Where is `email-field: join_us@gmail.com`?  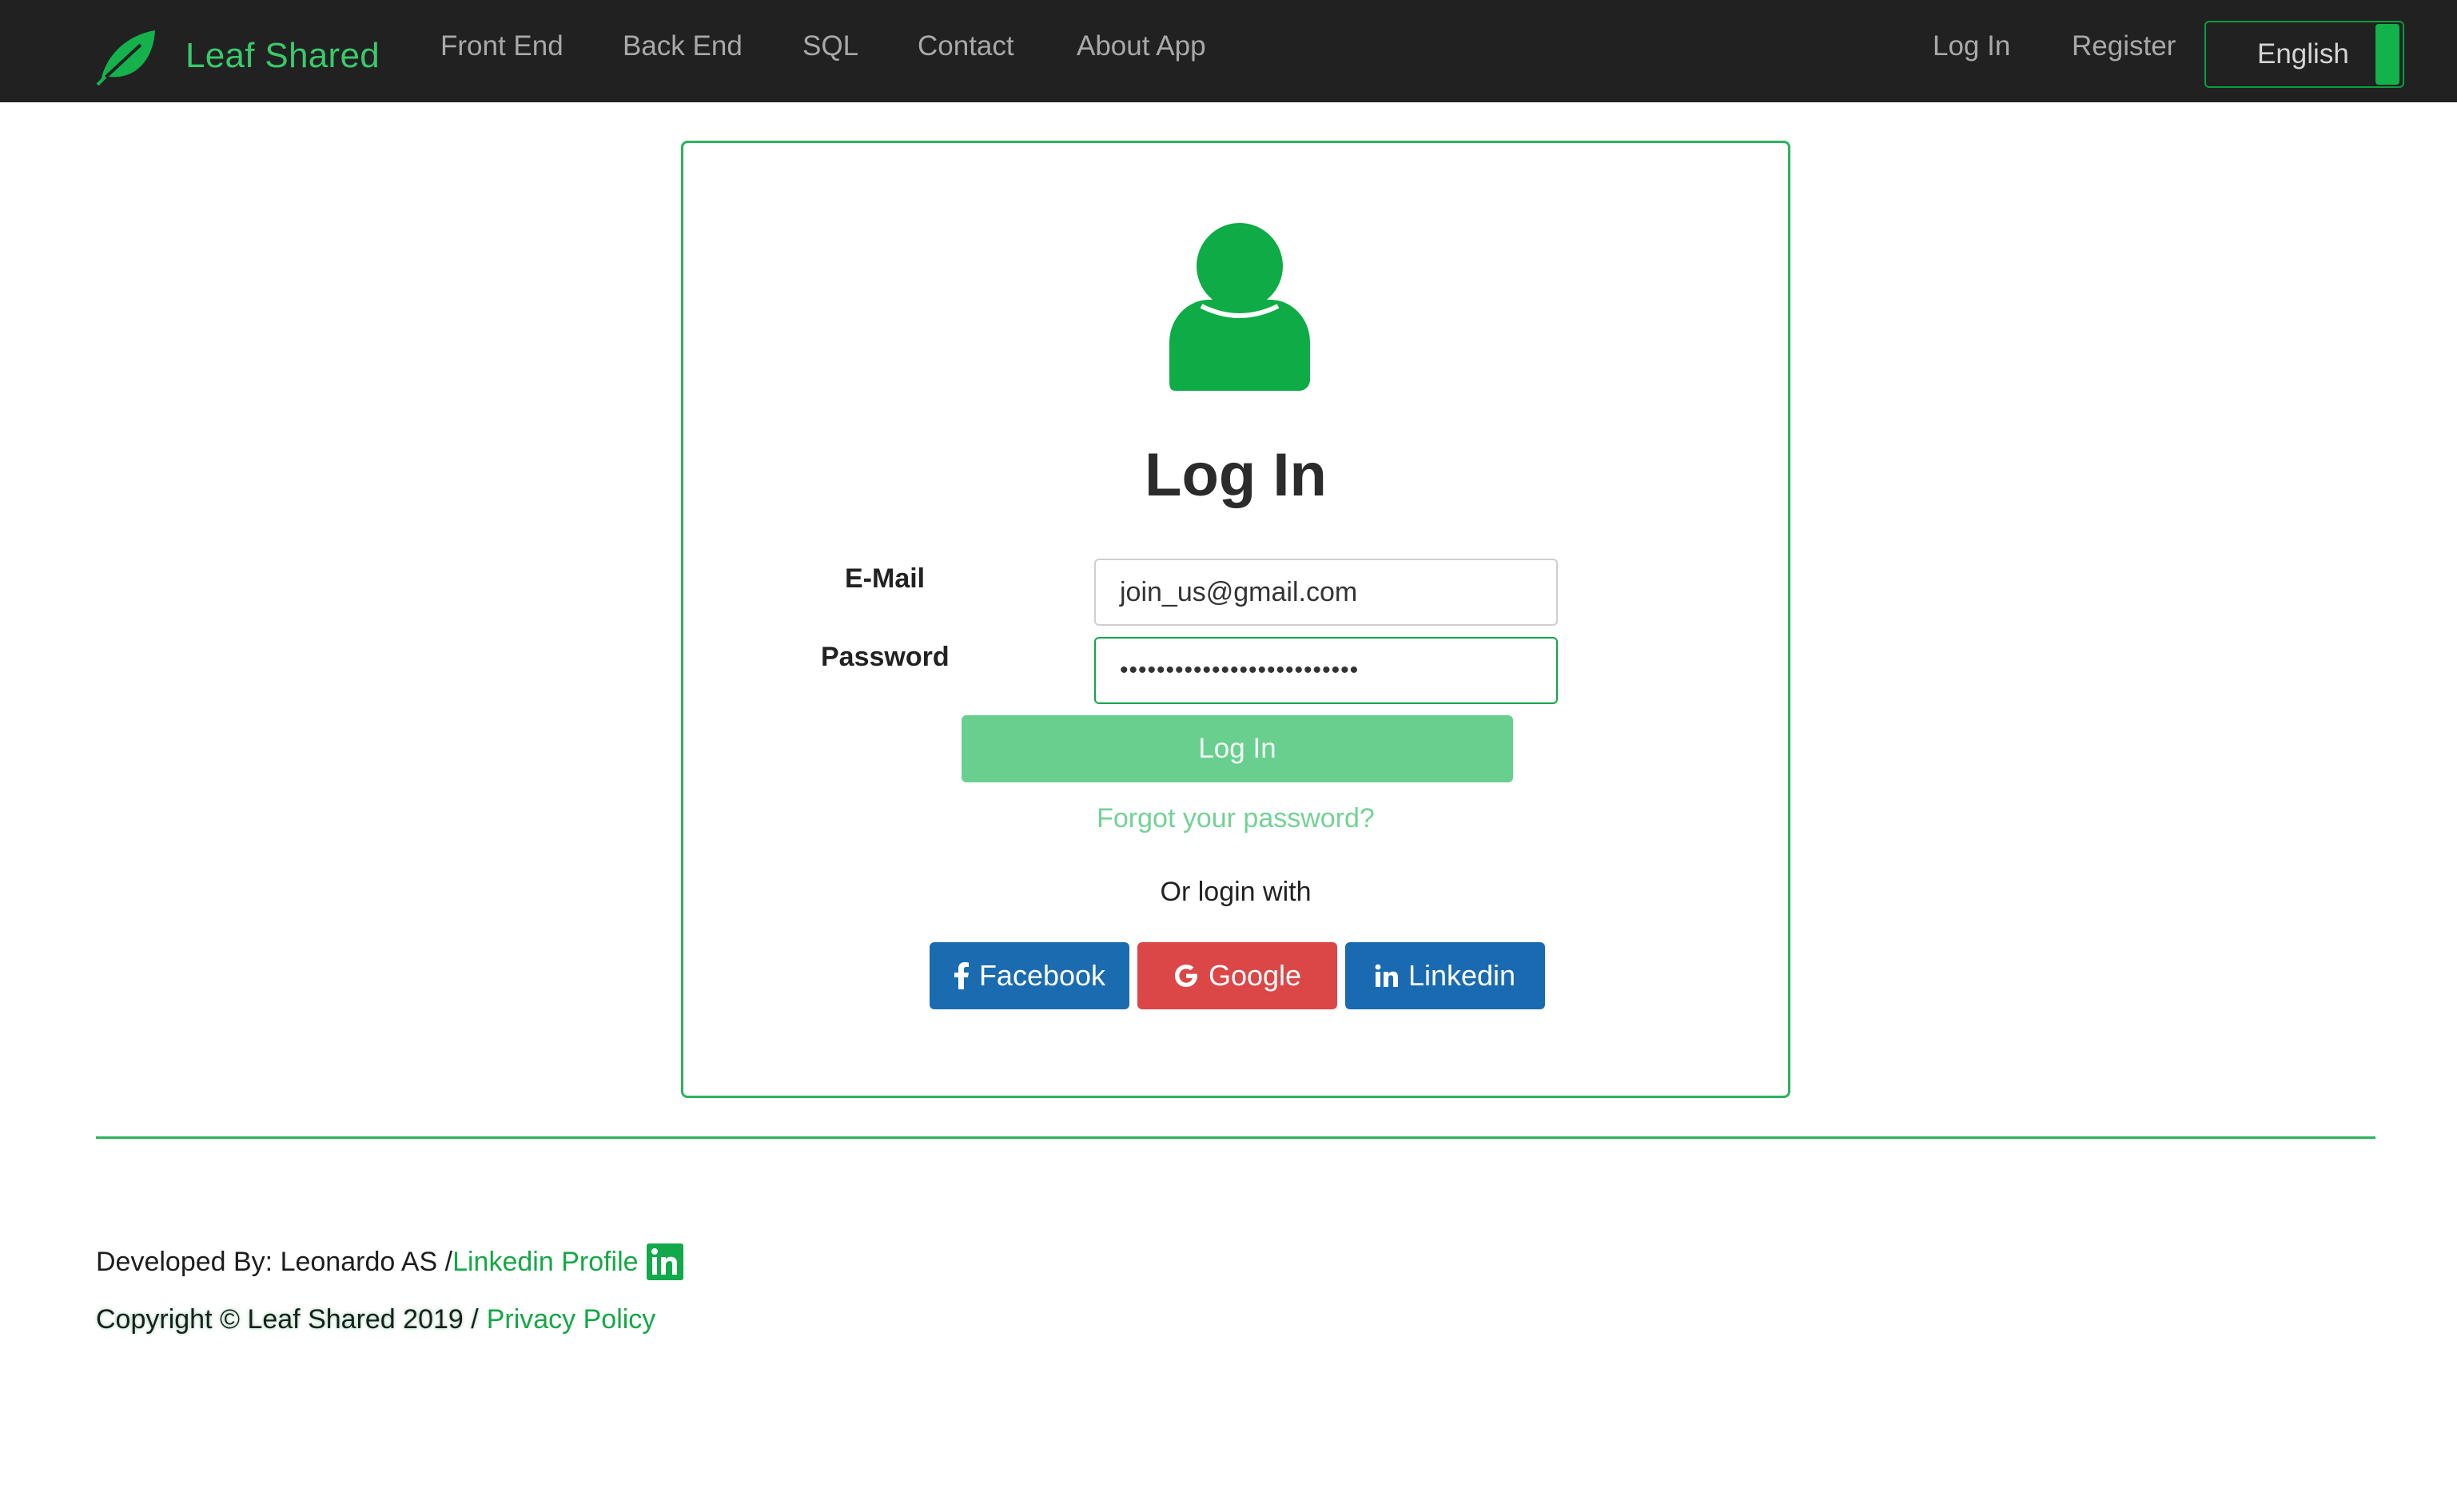 email-field: join_us@gmail.com is located at coordinates (1326, 592).